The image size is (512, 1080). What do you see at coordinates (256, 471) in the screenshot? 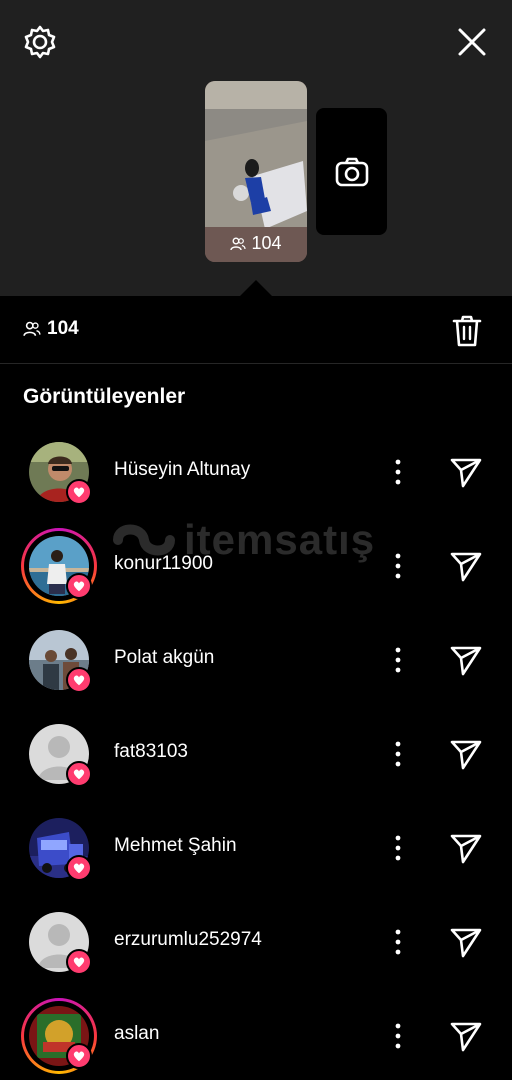
I see `list-item: Hüseyin Altunay` at bounding box center [256, 471].